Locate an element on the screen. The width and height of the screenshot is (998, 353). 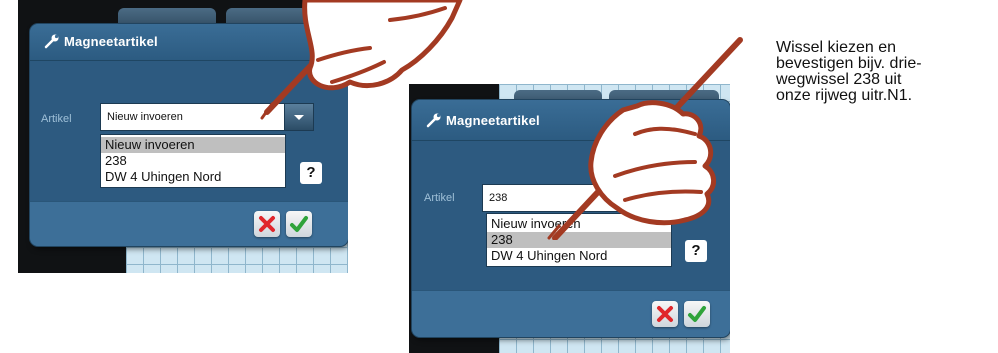
artikel-select-value: 238 is located at coordinates (498, 198).